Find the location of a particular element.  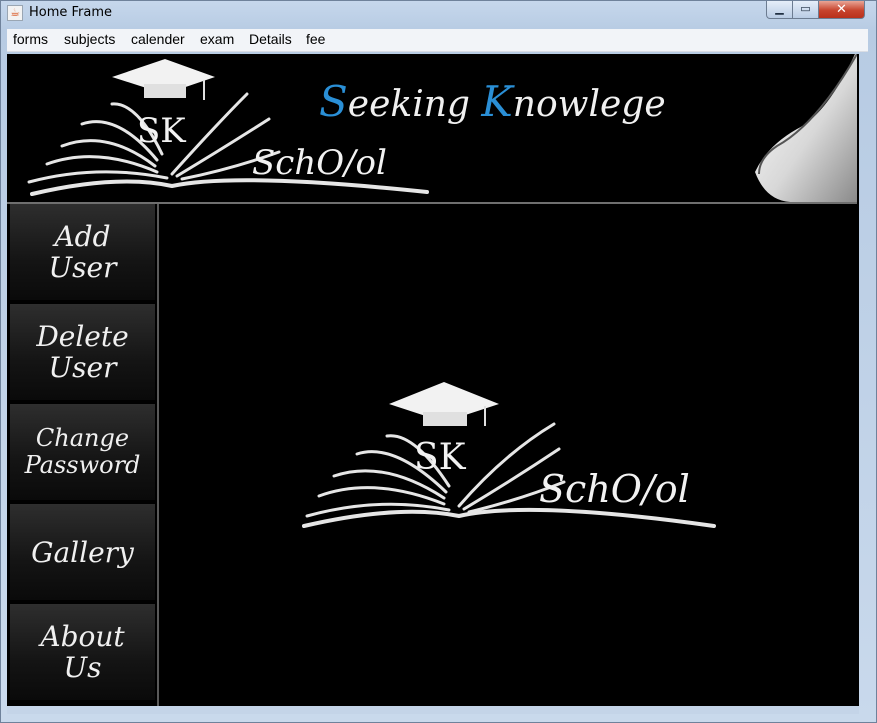

minimize-icon: ▁ is located at coordinates (779, 8).